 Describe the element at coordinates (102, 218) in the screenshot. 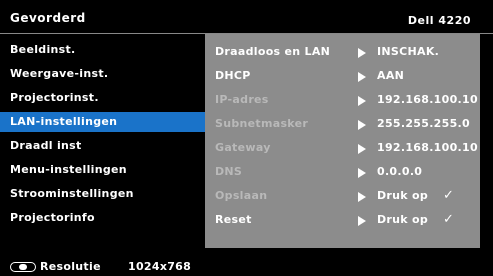

I see `menu-item-projectorinfo: Projectorinfo` at that location.